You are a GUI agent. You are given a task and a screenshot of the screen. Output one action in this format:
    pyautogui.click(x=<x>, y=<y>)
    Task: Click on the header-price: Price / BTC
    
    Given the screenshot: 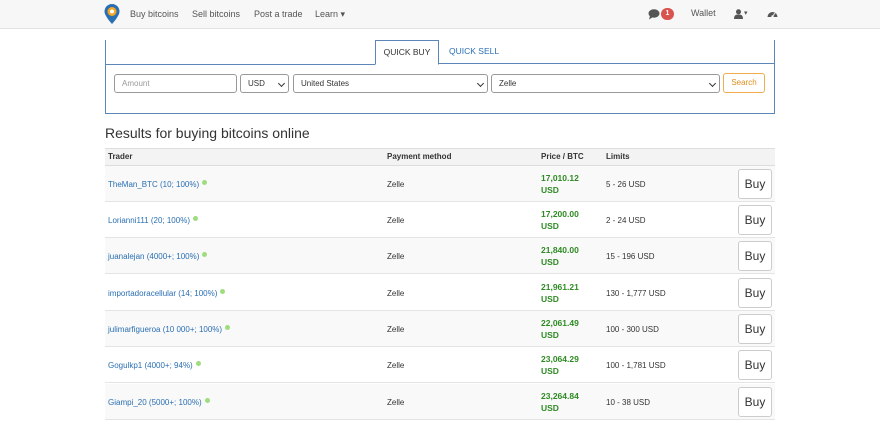 What is the action you would take?
    pyautogui.click(x=562, y=156)
    